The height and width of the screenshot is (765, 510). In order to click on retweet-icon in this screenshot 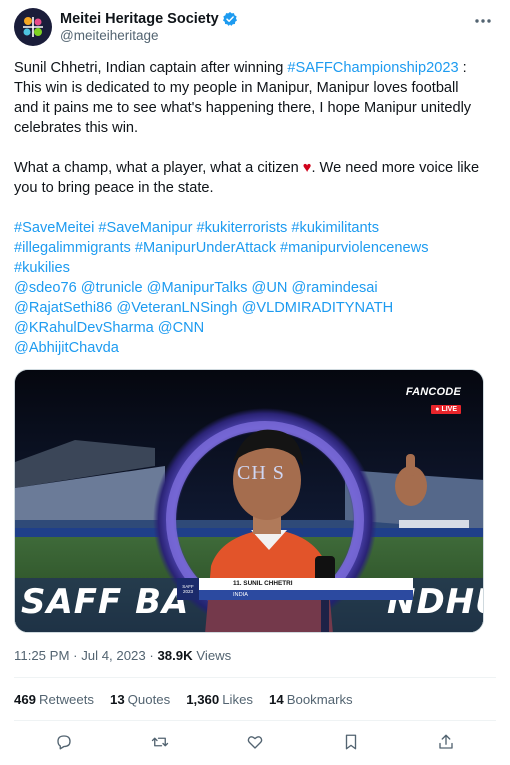, I will do `click(160, 742)`.